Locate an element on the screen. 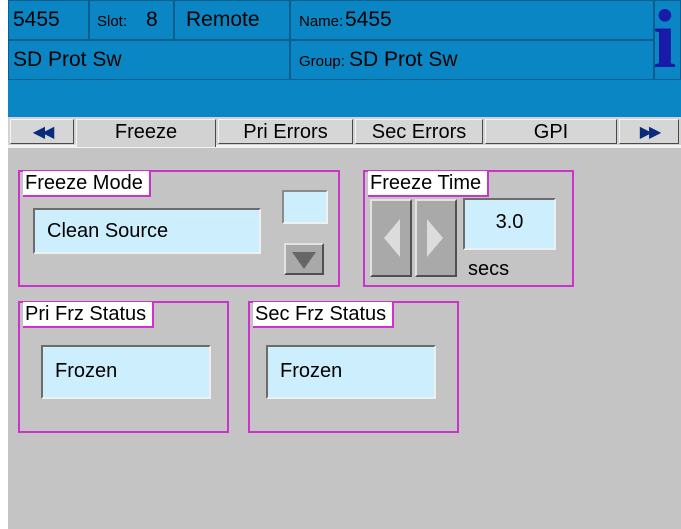 Image resolution: width=681 pixels, height=529 pixels. freeze-time-decrease-button is located at coordinates (391, 238).